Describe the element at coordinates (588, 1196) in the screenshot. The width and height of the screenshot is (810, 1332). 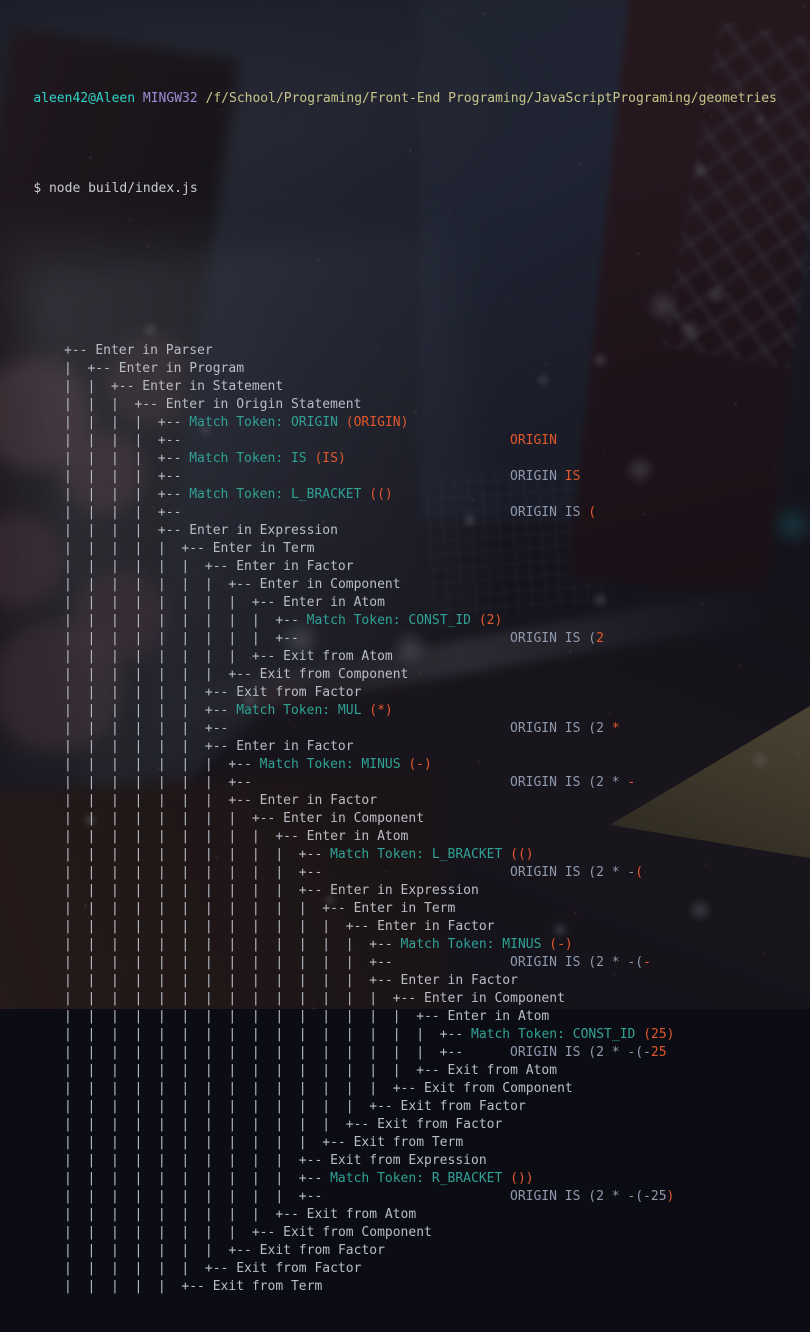
I see `token-stream-consumed: ORIGIN IS (2 * -(-25` at that location.